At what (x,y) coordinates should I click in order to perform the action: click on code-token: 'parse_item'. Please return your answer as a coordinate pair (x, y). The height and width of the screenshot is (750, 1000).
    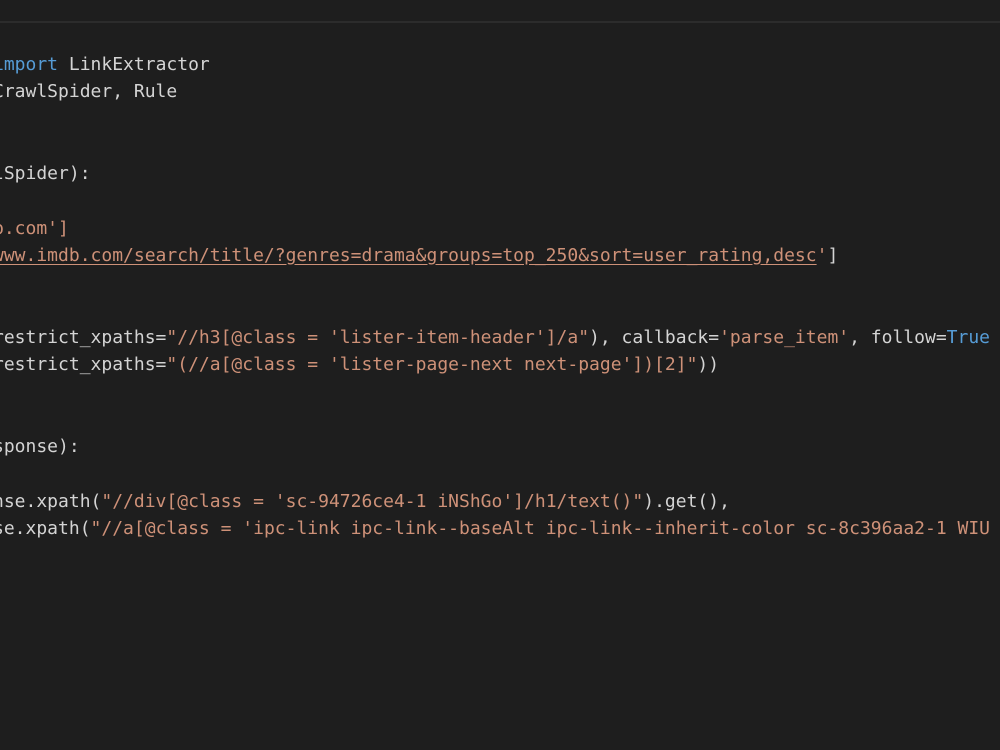
    Looking at the image, I should click on (784, 337).